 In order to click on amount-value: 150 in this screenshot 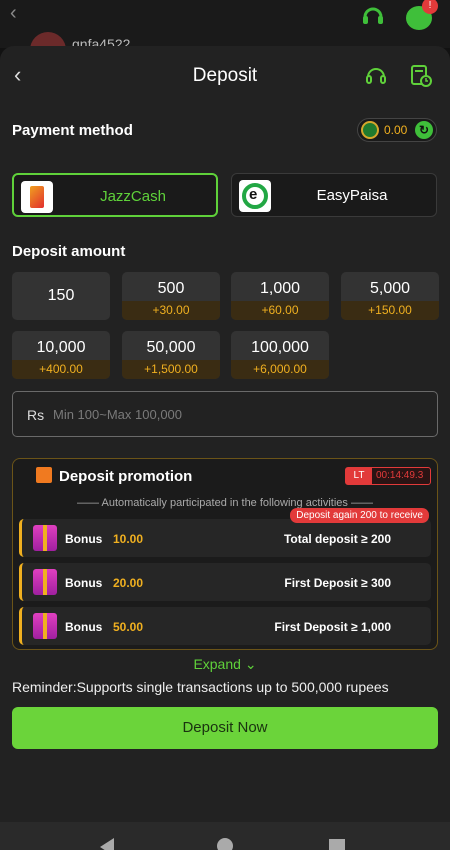, I will do `click(61, 295)`.